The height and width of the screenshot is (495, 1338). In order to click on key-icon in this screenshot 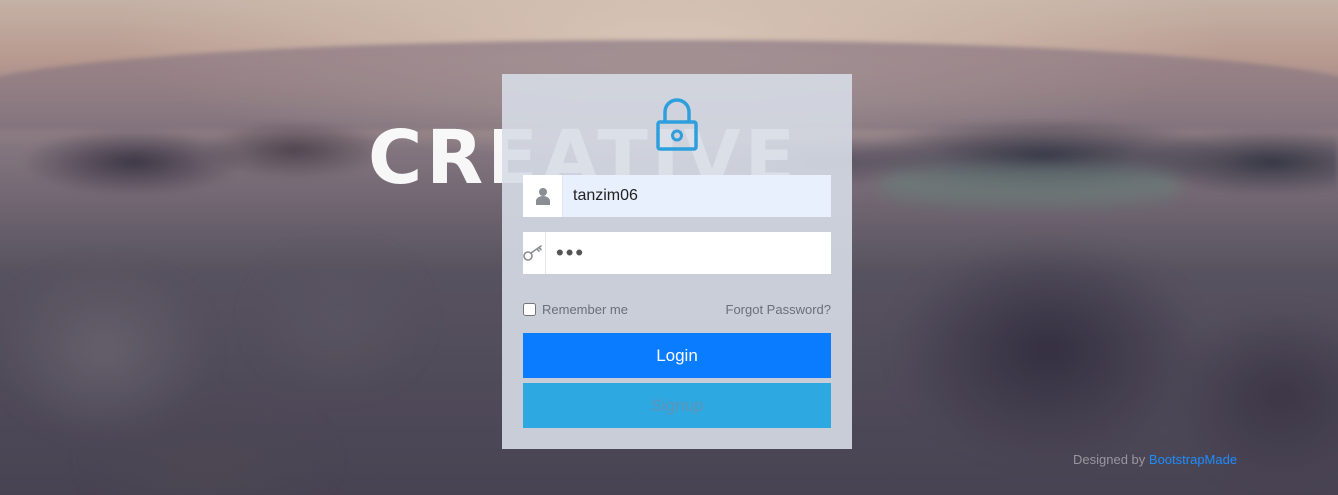, I will do `click(534, 253)`.